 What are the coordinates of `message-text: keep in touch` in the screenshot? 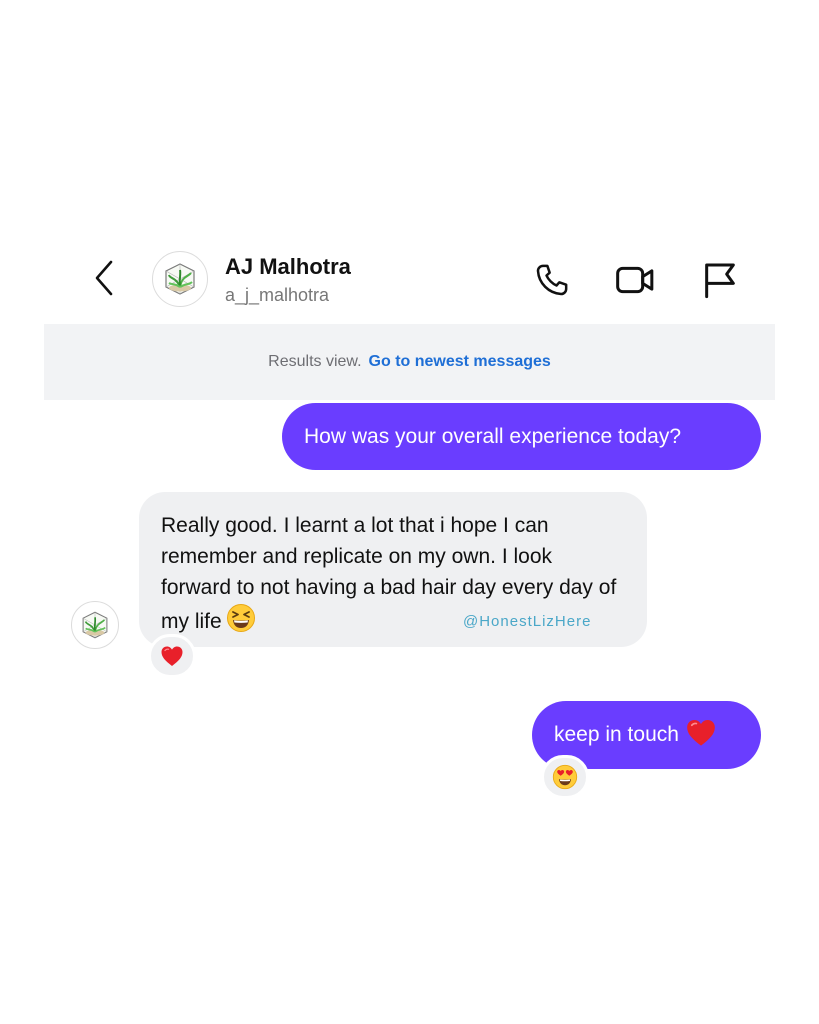 It's located at (616, 734).